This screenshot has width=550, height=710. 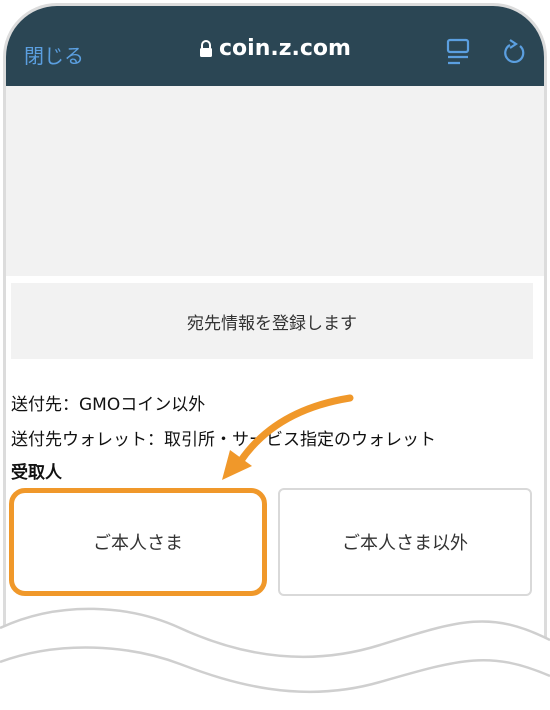 I want to click on option-self-label: ご本人さま, so click(x=138, y=543).